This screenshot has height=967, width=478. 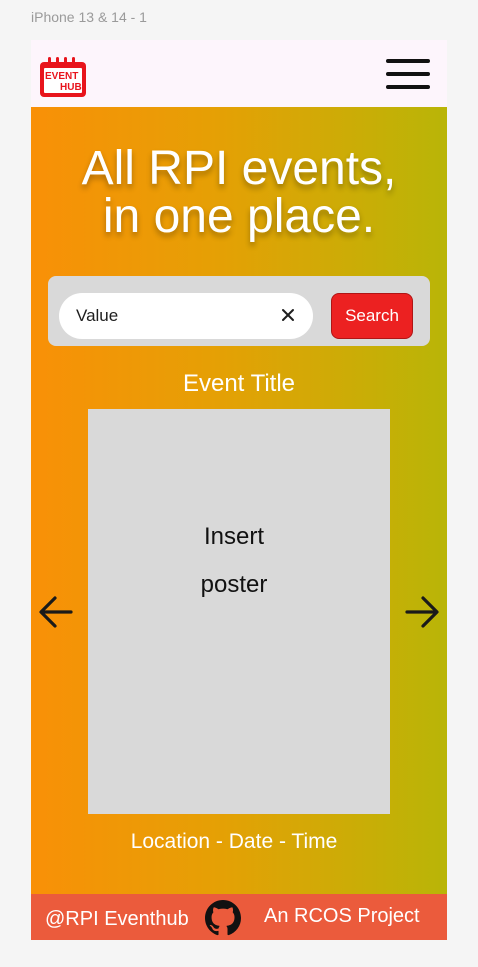 What do you see at coordinates (71, 87) in the screenshot?
I see `logo-text-hub: HUB` at bounding box center [71, 87].